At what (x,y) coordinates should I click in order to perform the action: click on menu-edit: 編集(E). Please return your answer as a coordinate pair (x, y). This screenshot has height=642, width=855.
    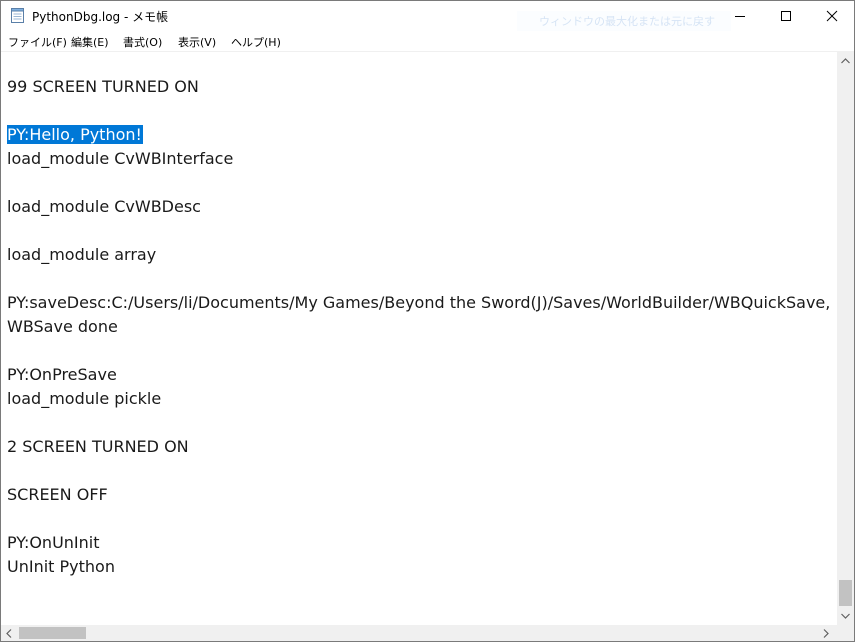
    Looking at the image, I should click on (90, 42).